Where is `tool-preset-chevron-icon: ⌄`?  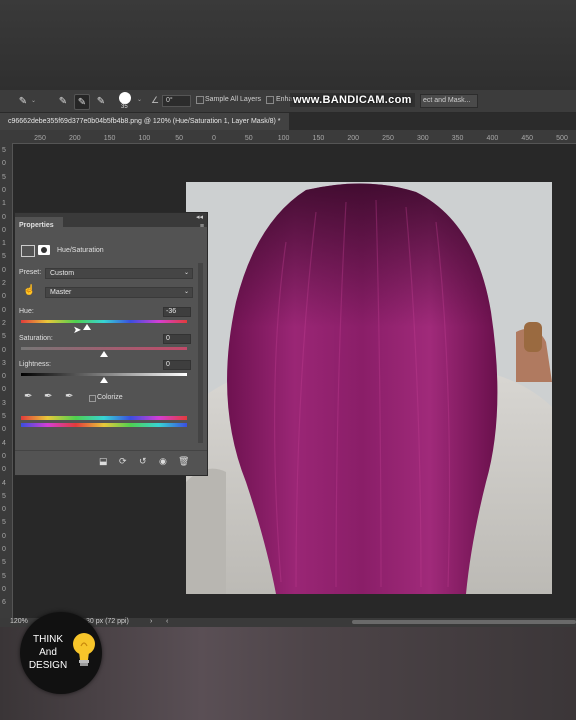 tool-preset-chevron-icon: ⌄ is located at coordinates (33, 100).